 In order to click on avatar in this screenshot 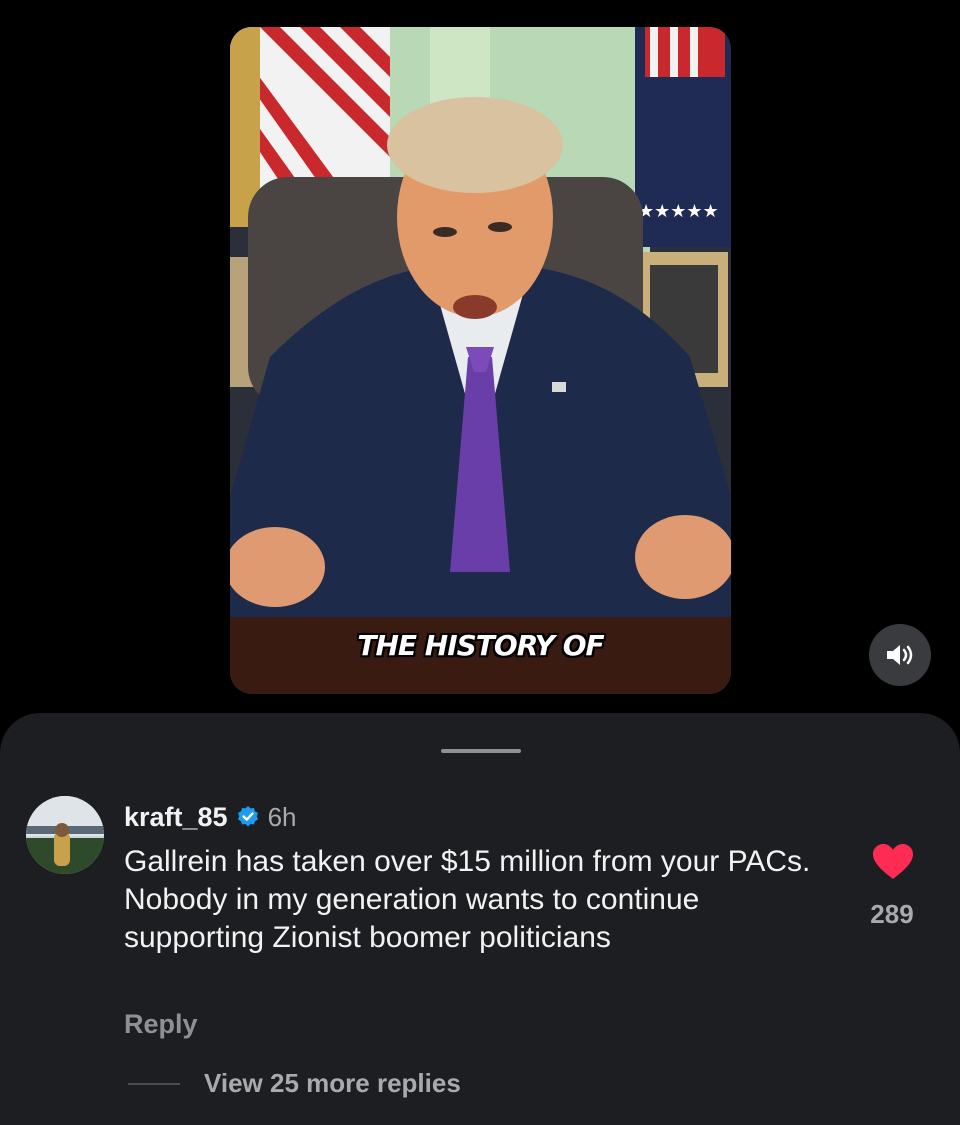, I will do `click(65, 835)`.